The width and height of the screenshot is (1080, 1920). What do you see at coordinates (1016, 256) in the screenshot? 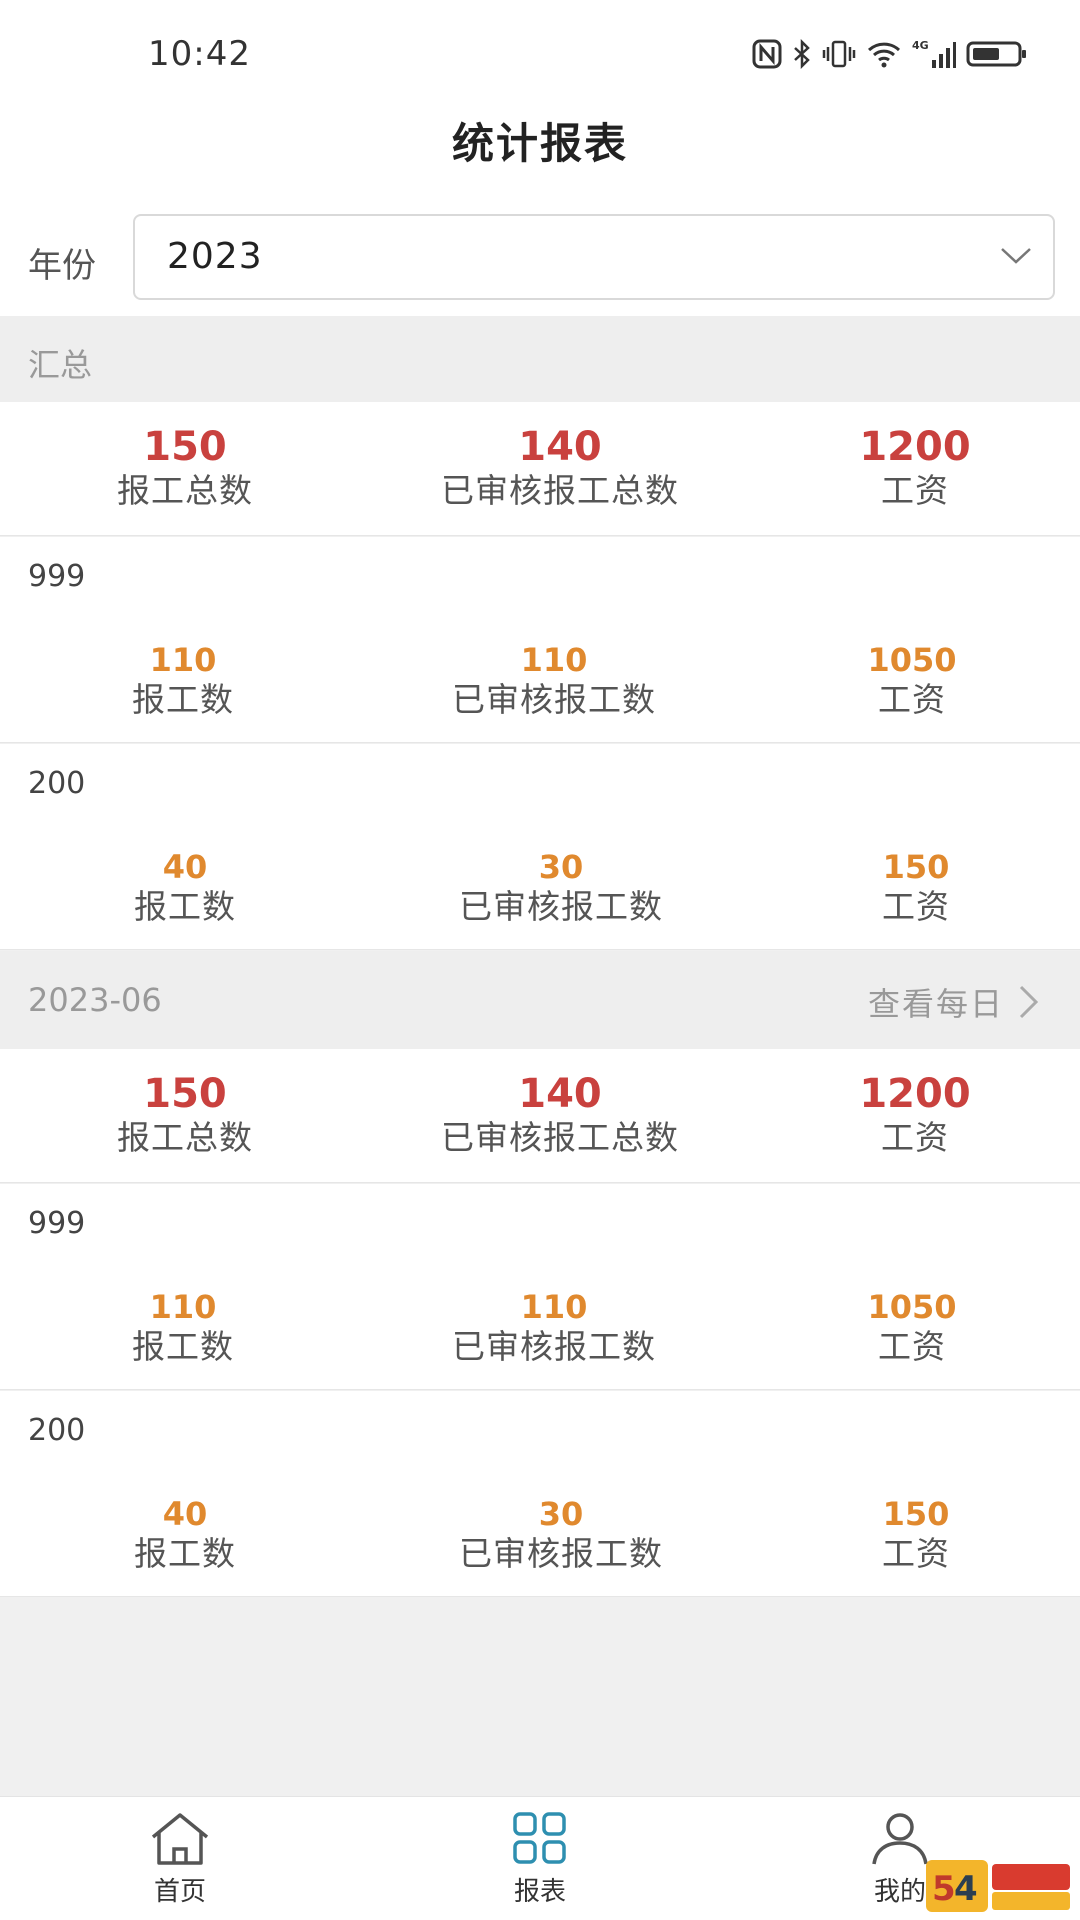
I see `chevron-down-icon` at bounding box center [1016, 256].